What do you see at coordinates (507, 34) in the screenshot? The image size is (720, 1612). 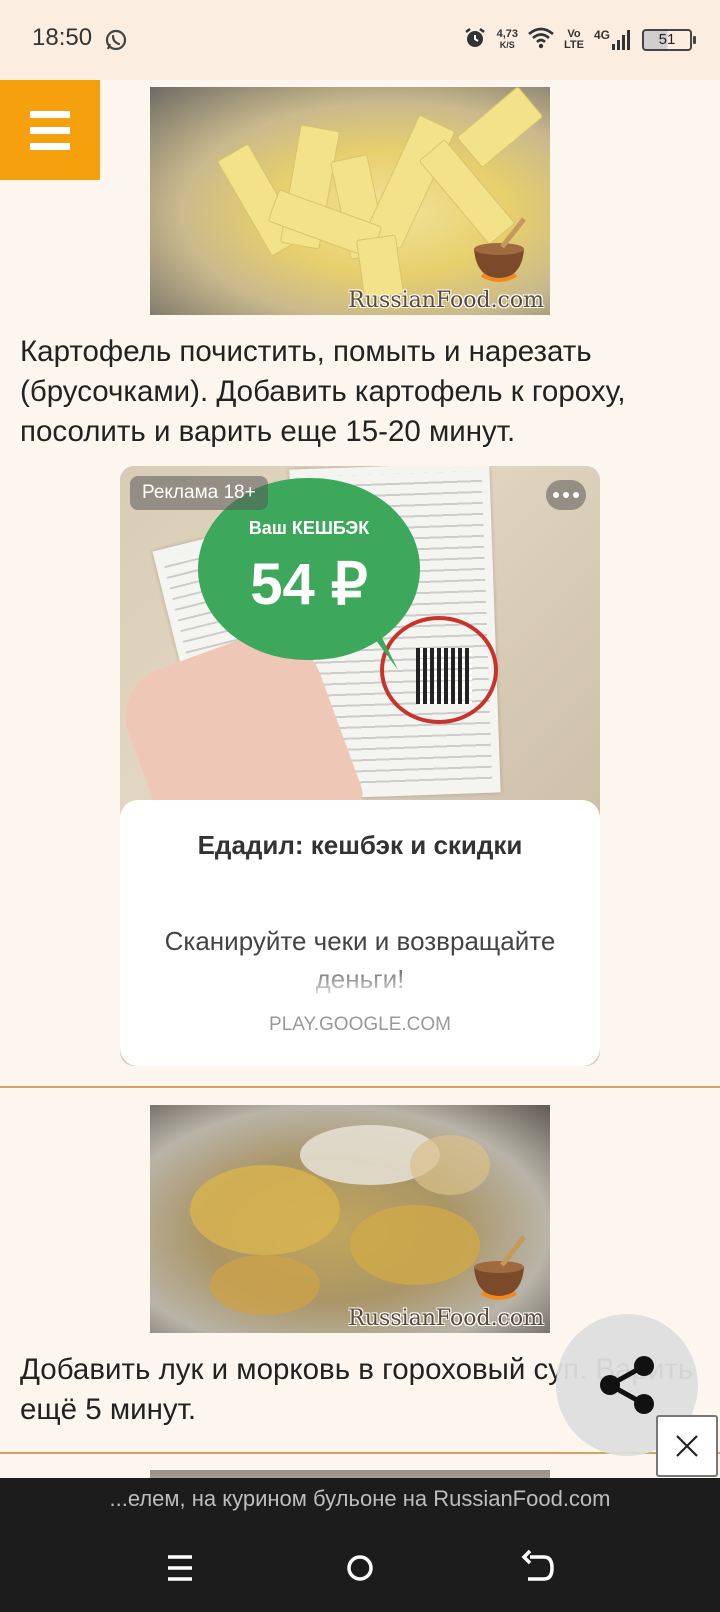 I see `network-speed-value: 4,73` at bounding box center [507, 34].